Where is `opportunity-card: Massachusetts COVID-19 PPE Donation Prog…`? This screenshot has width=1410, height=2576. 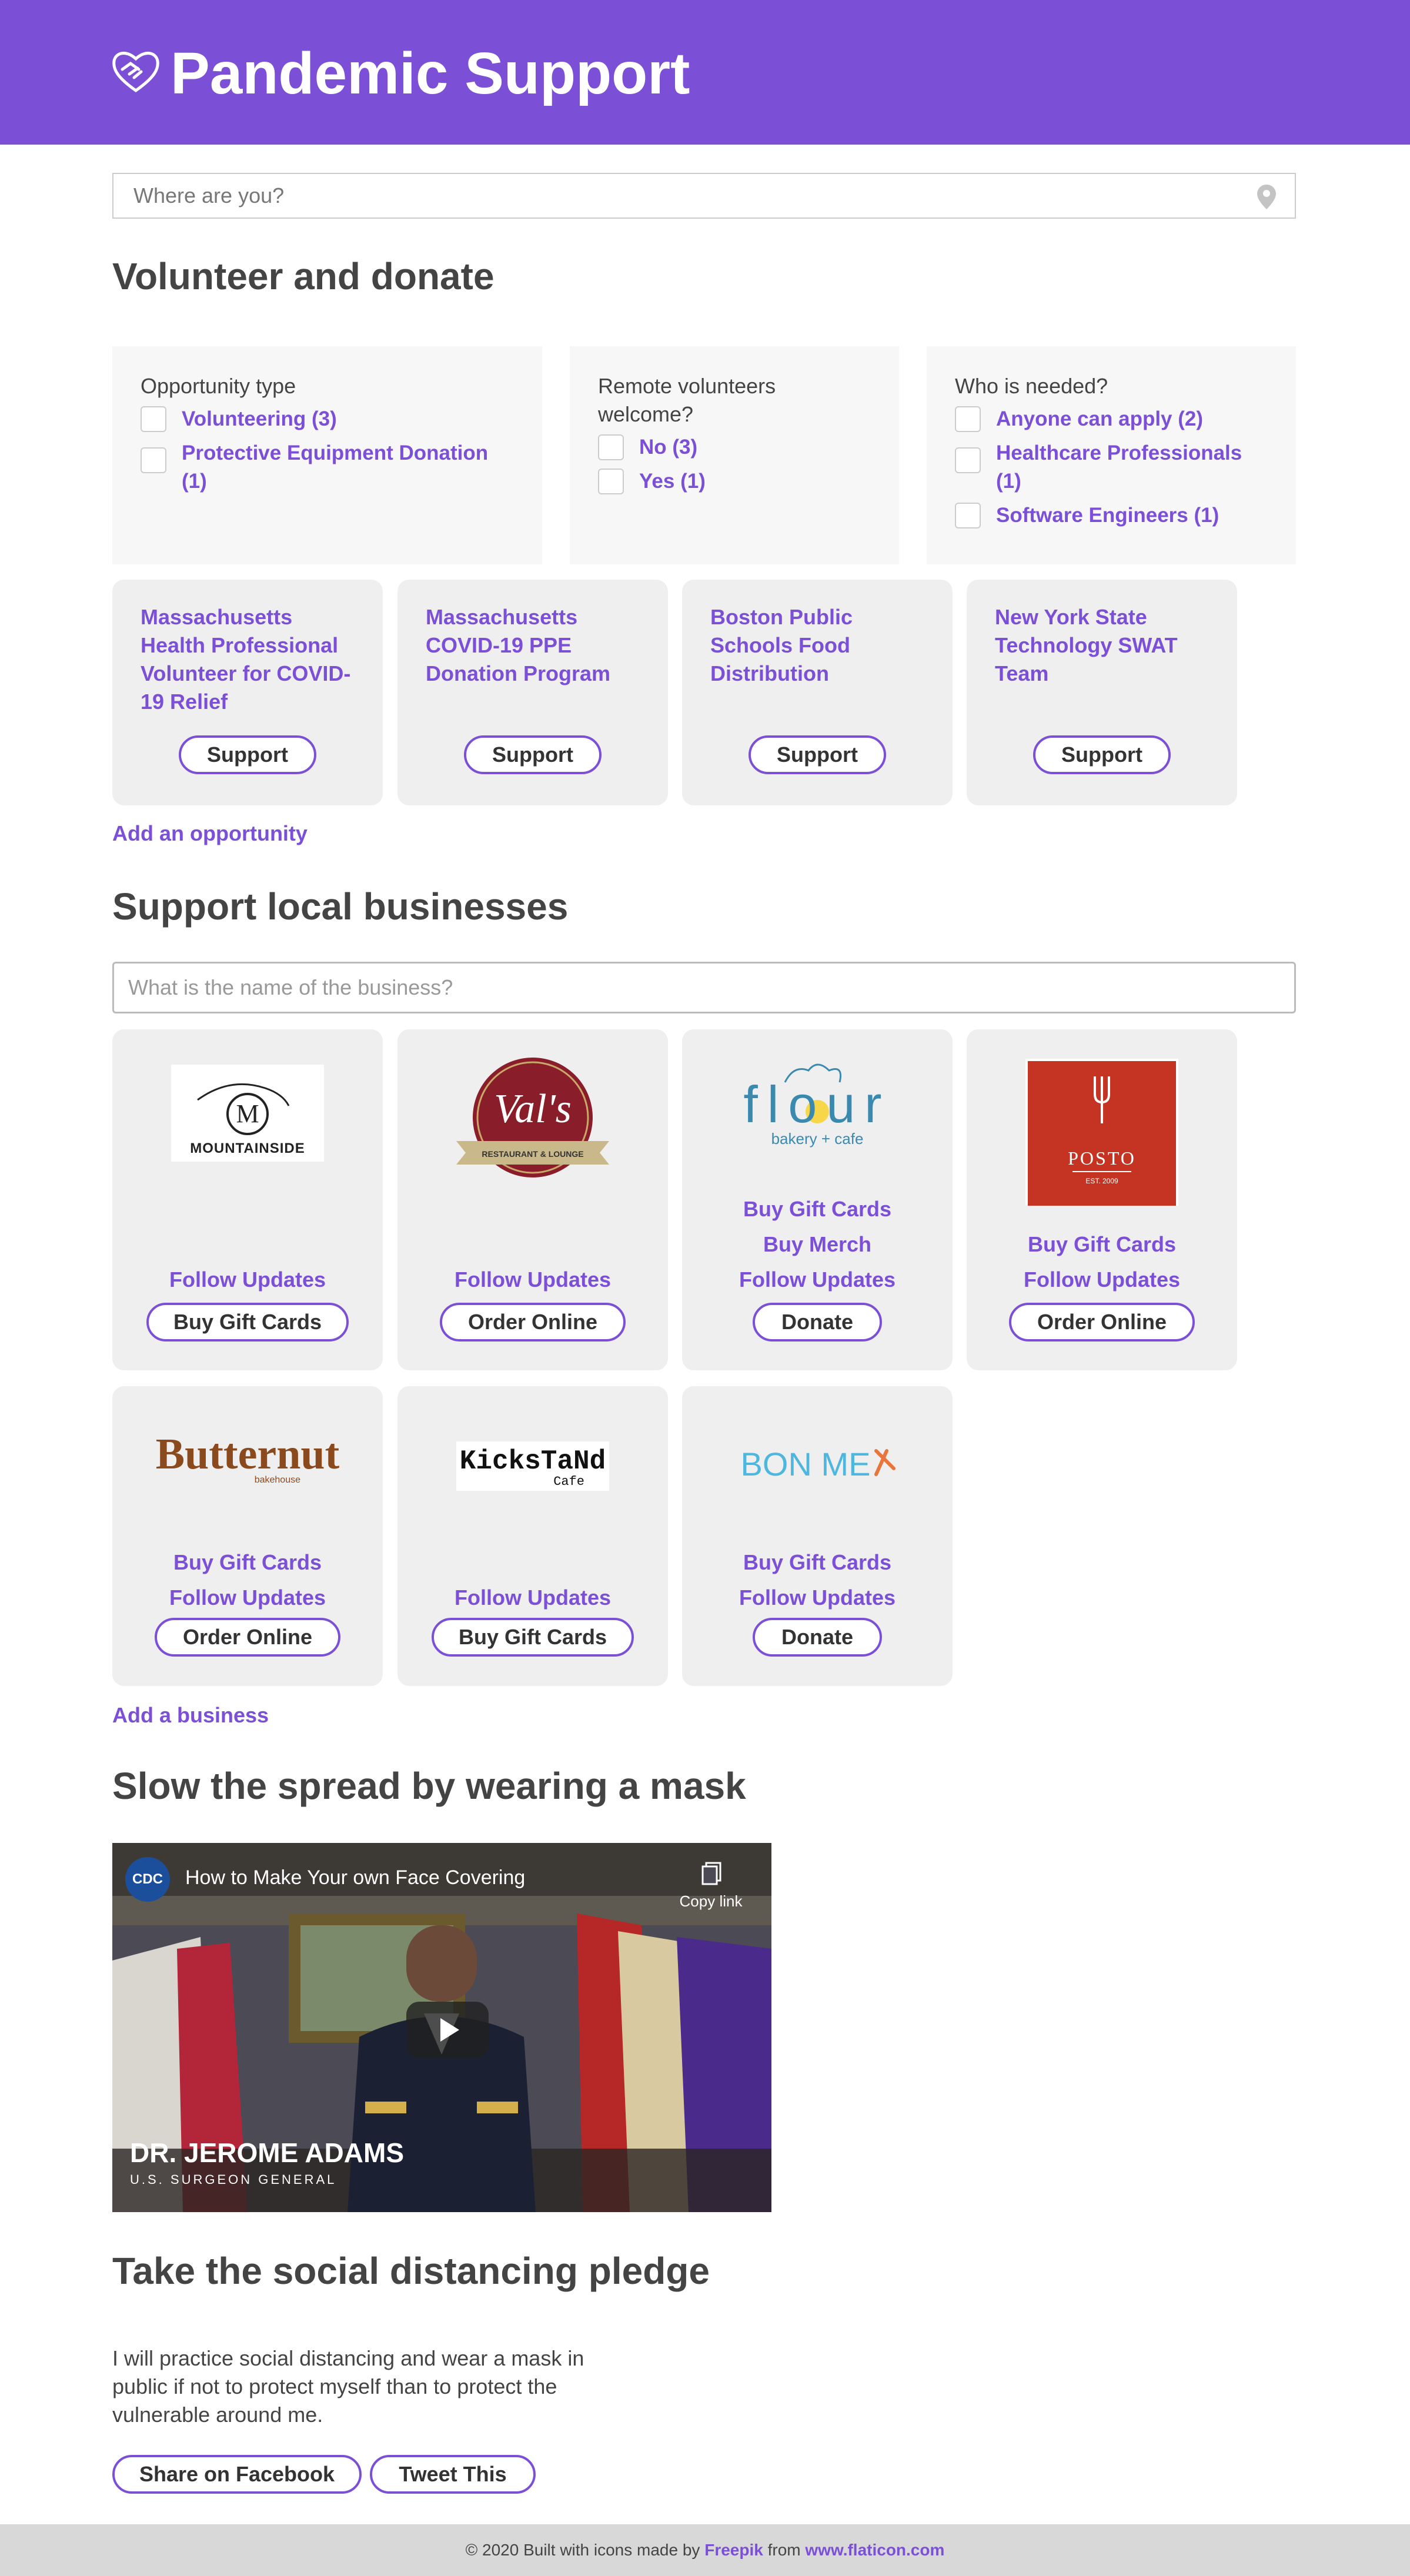
opportunity-card: Massachusetts COVID-19 PPE Donation Prog… is located at coordinates (532, 692).